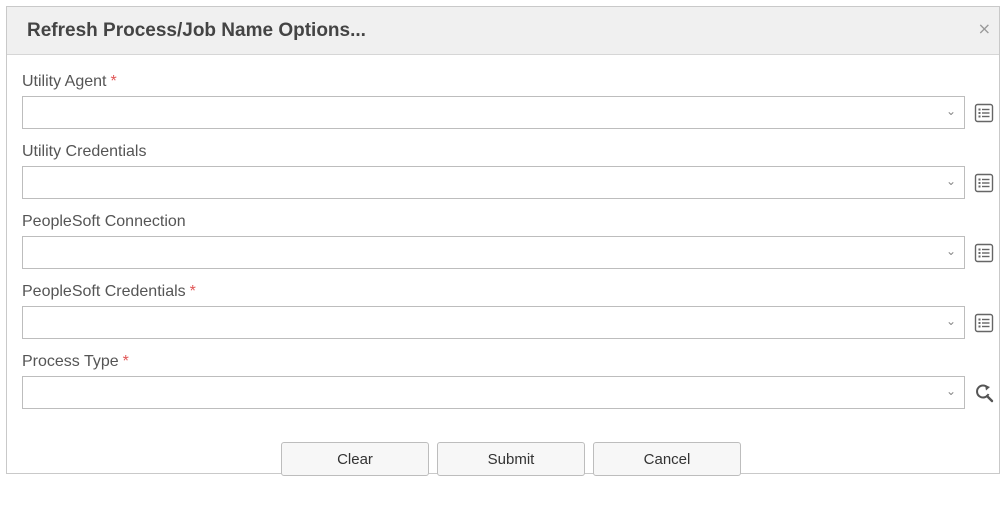 Image resolution: width=1006 pixels, height=505 pixels. I want to click on process-type-label: Process Type *, so click(75, 362).